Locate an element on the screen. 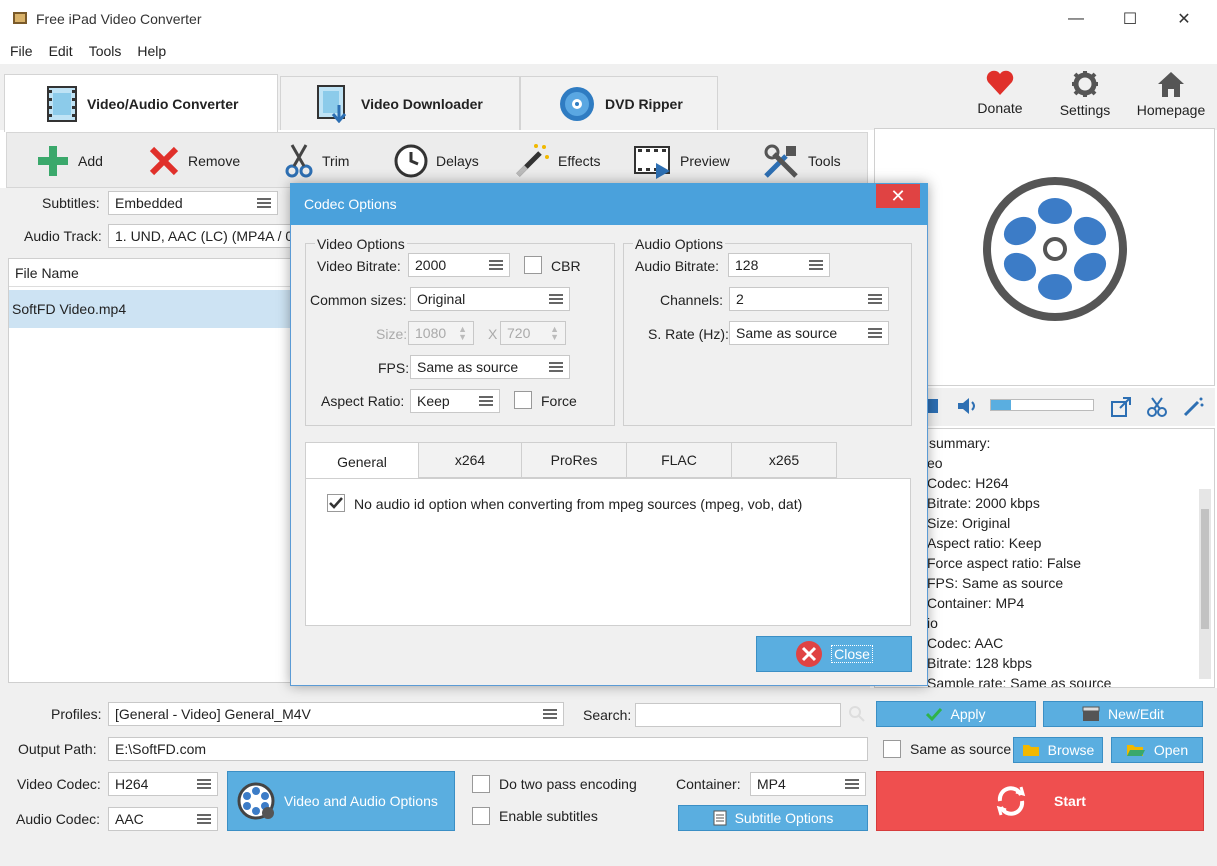 This screenshot has width=1217, height=866. effects-button: Effects is located at coordinates (557, 161).